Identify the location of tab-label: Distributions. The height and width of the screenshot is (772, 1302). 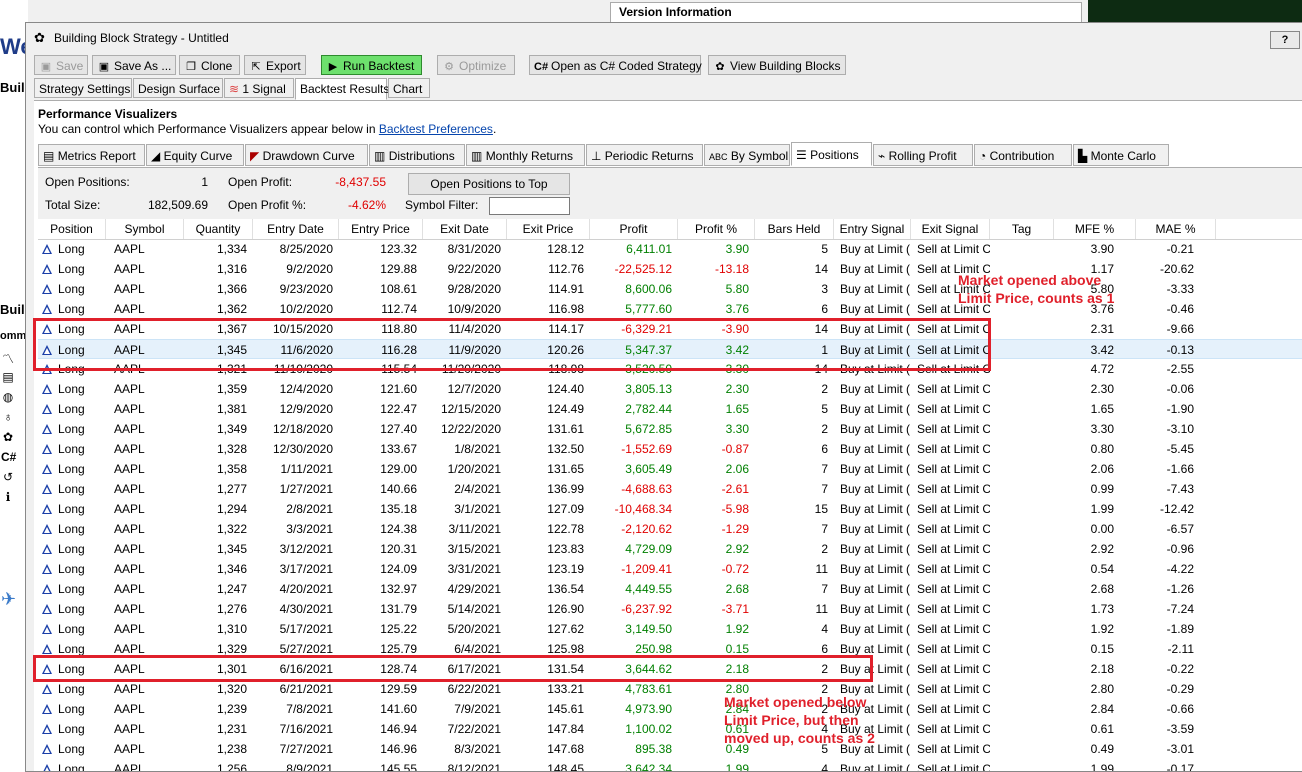
(421, 156).